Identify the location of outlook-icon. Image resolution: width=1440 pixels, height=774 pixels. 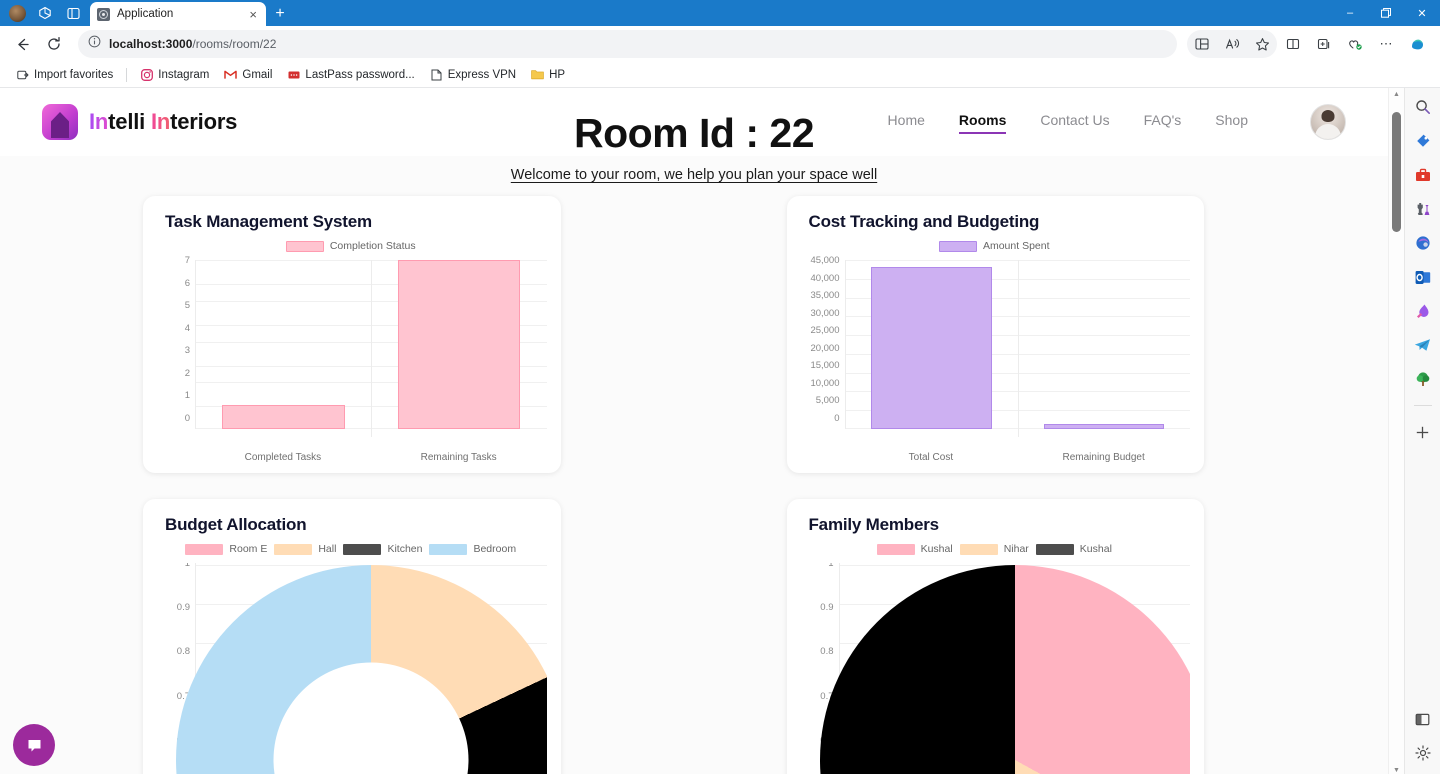
(1423, 277).